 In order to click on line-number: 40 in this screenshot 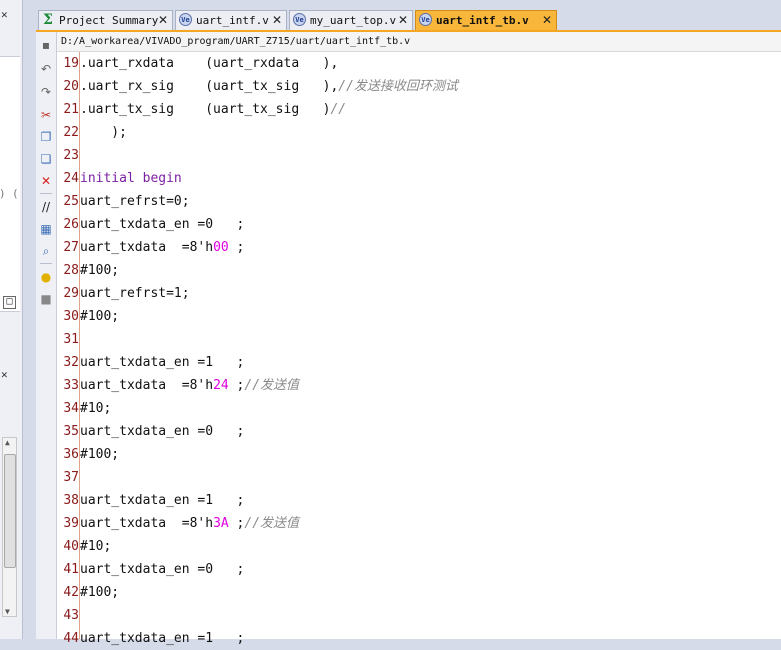, I will do `click(71, 546)`.